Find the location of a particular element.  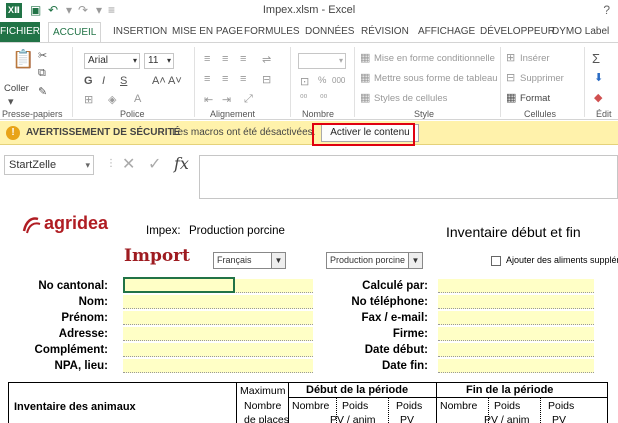

paste-icon: 📋 is located at coordinates (23, 59).